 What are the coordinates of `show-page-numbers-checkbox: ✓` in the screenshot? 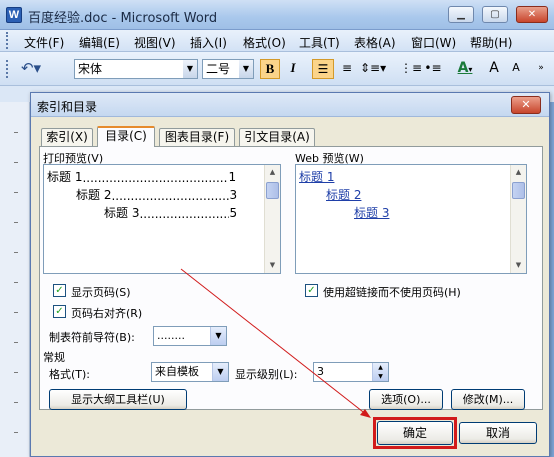 It's located at (59, 290).